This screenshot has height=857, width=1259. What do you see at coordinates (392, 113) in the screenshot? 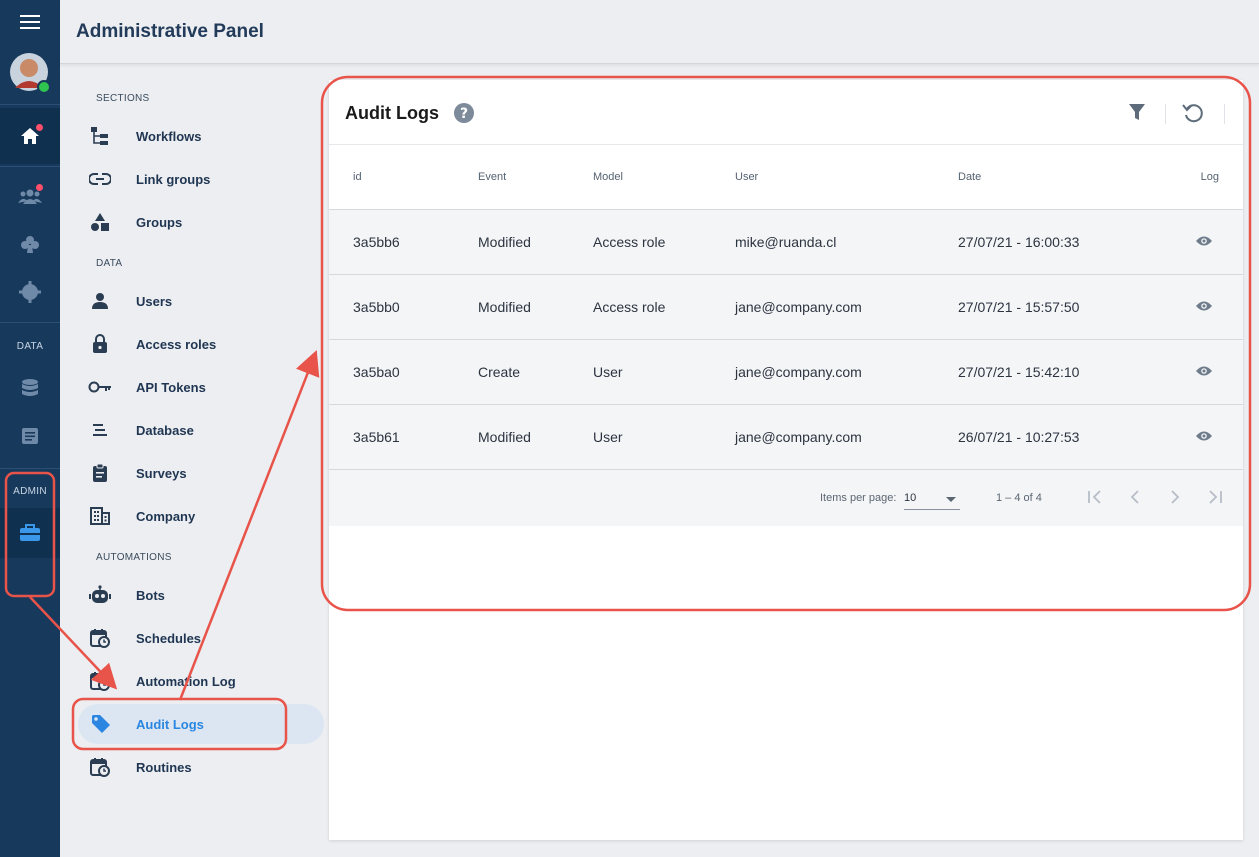
I see `card-title: Audit Logs` at bounding box center [392, 113].